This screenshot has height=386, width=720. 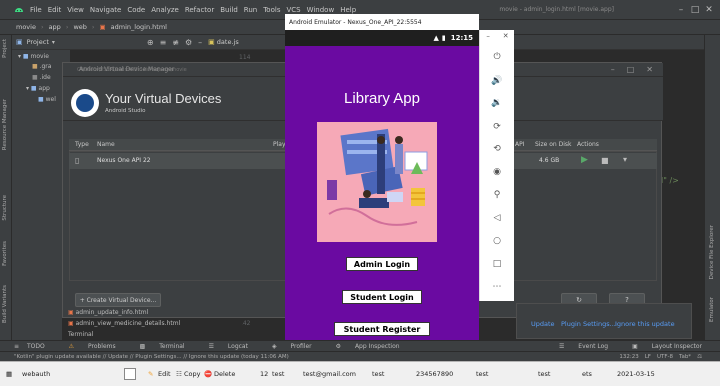 What do you see at coordinates (32, 346) in the screenshot?
I see `todo-tab: ≡ TODO` at bounding box center [32, 346].